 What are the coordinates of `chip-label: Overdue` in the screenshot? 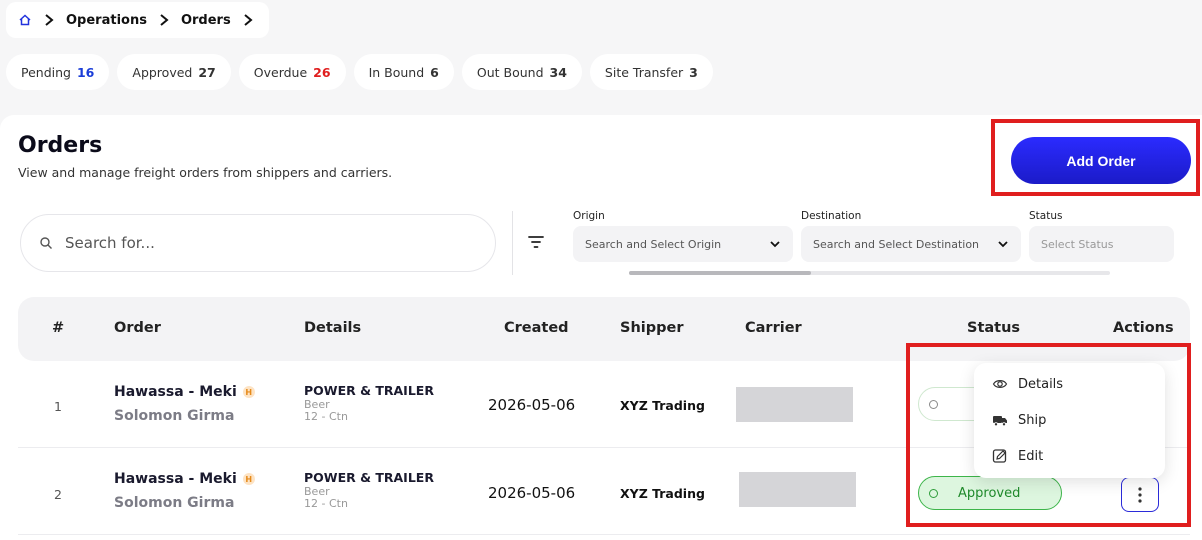 It's located at (280, 72).